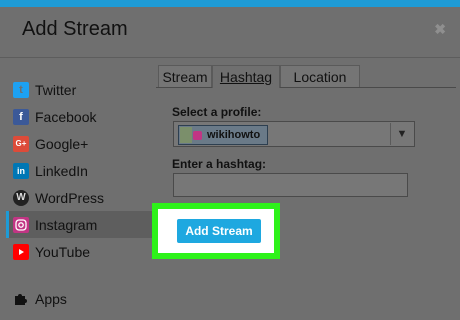  Describe the element at coordinates (401, 134) in the screenshot. I see `chevron-down-icon: ▼` at that location.